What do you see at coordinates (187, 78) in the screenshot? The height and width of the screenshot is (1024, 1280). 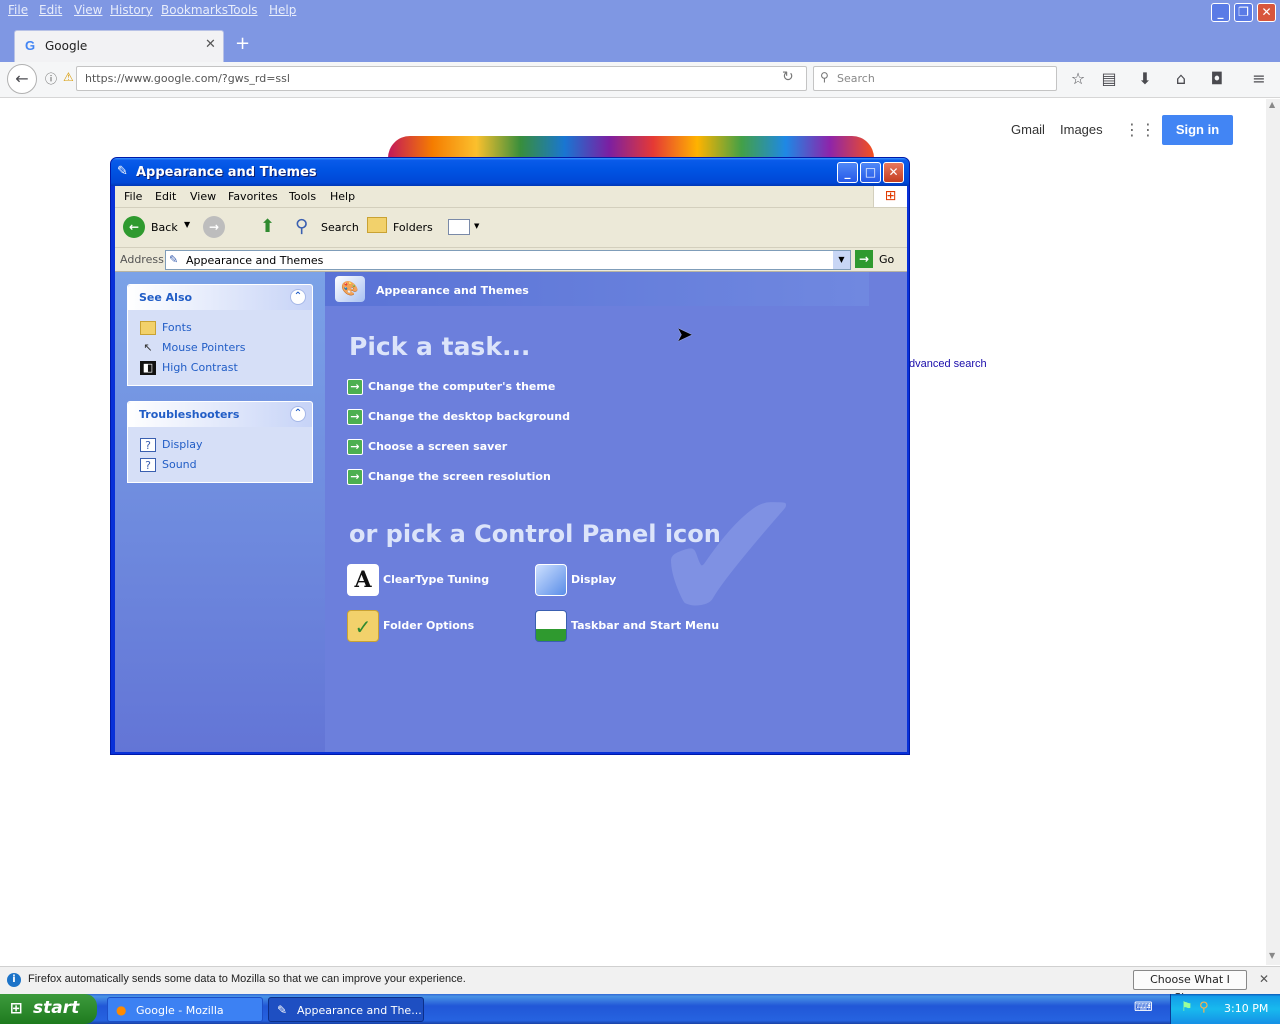 I see `url-text: https://www.google.com/?gws_rd=ssl` at bounding box center [187, 78].